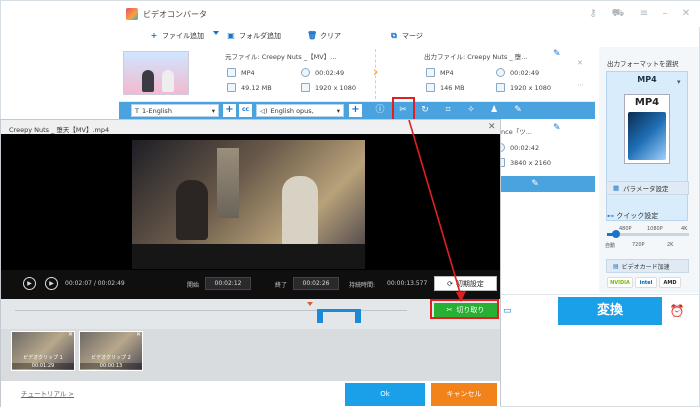  I want to click on add-audio-button: +, so click(355, 110).